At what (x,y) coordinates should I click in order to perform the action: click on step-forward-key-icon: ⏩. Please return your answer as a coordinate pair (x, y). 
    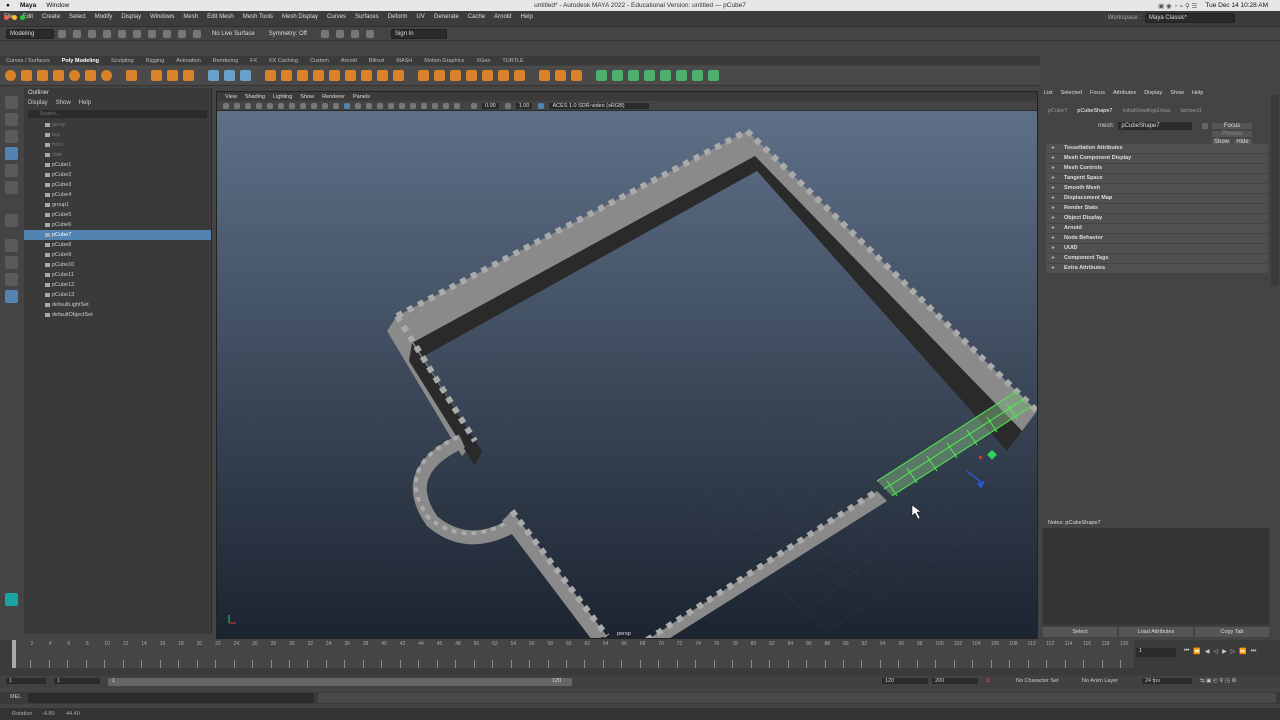
    Looking at the image, I should click on (1242, 651).